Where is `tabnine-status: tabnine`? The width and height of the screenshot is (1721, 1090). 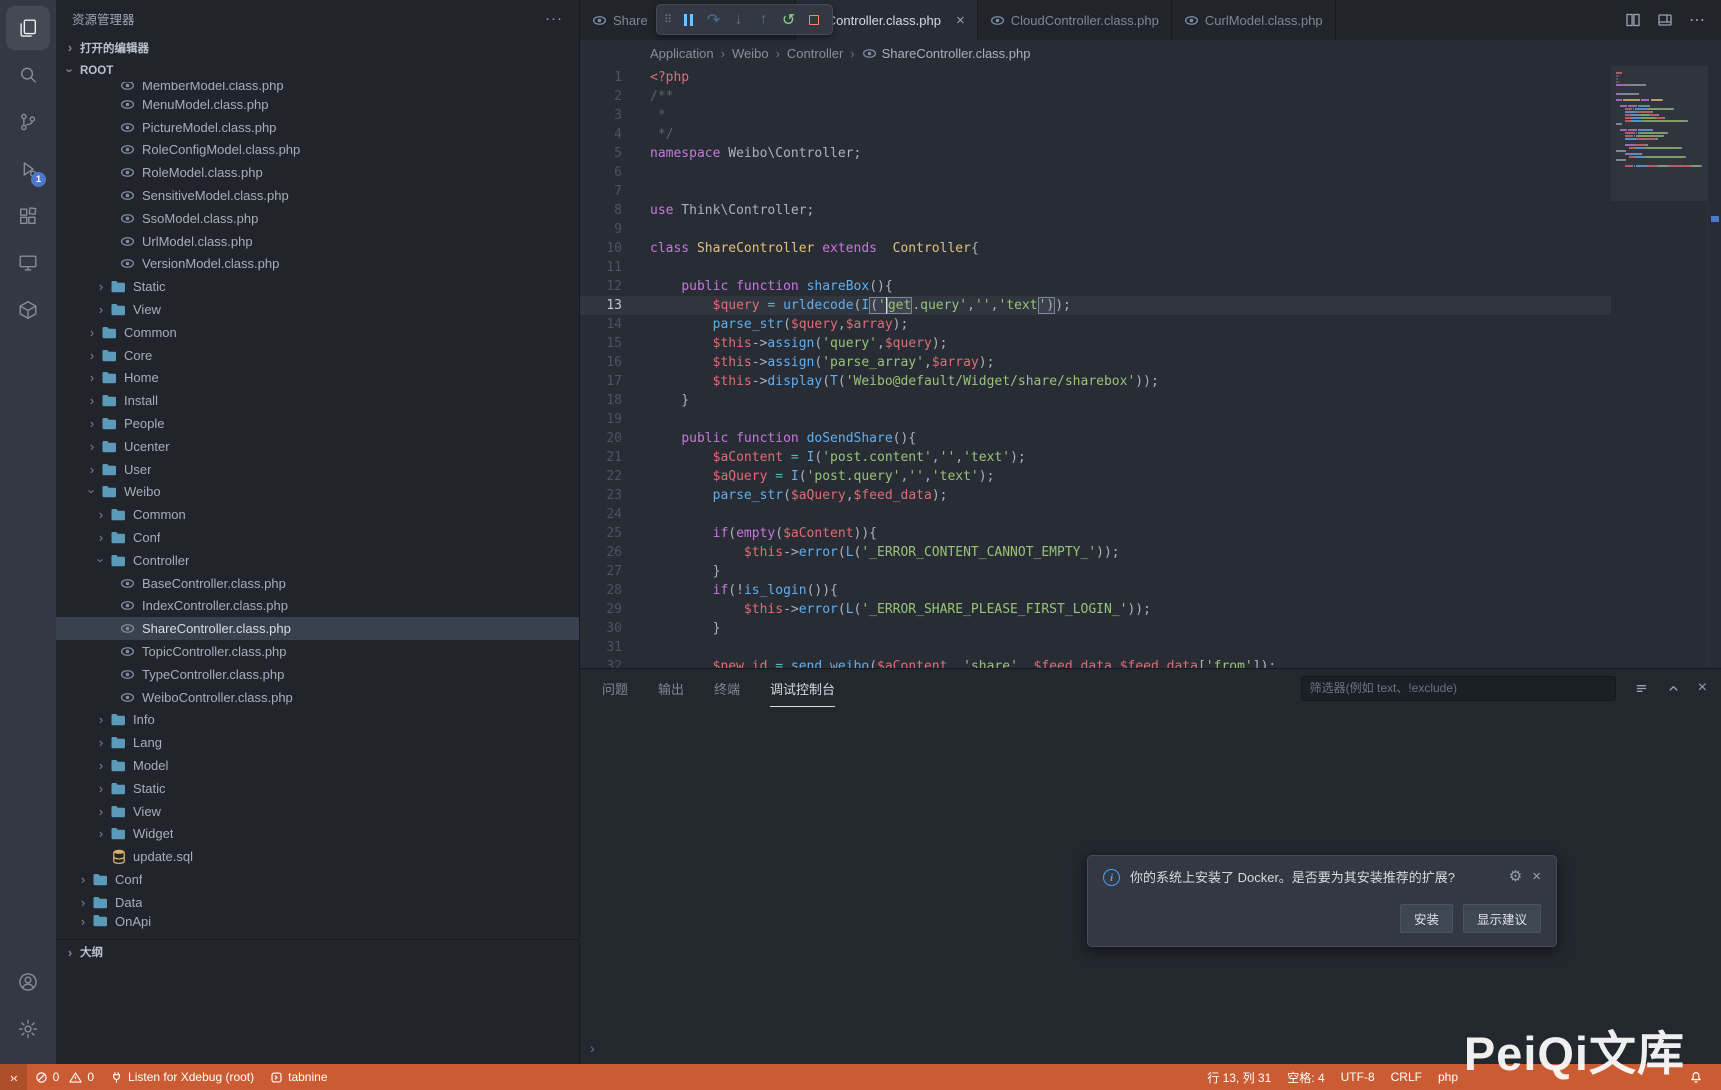
tabnine-status: tabnine is located at coordinates (298, 1077).